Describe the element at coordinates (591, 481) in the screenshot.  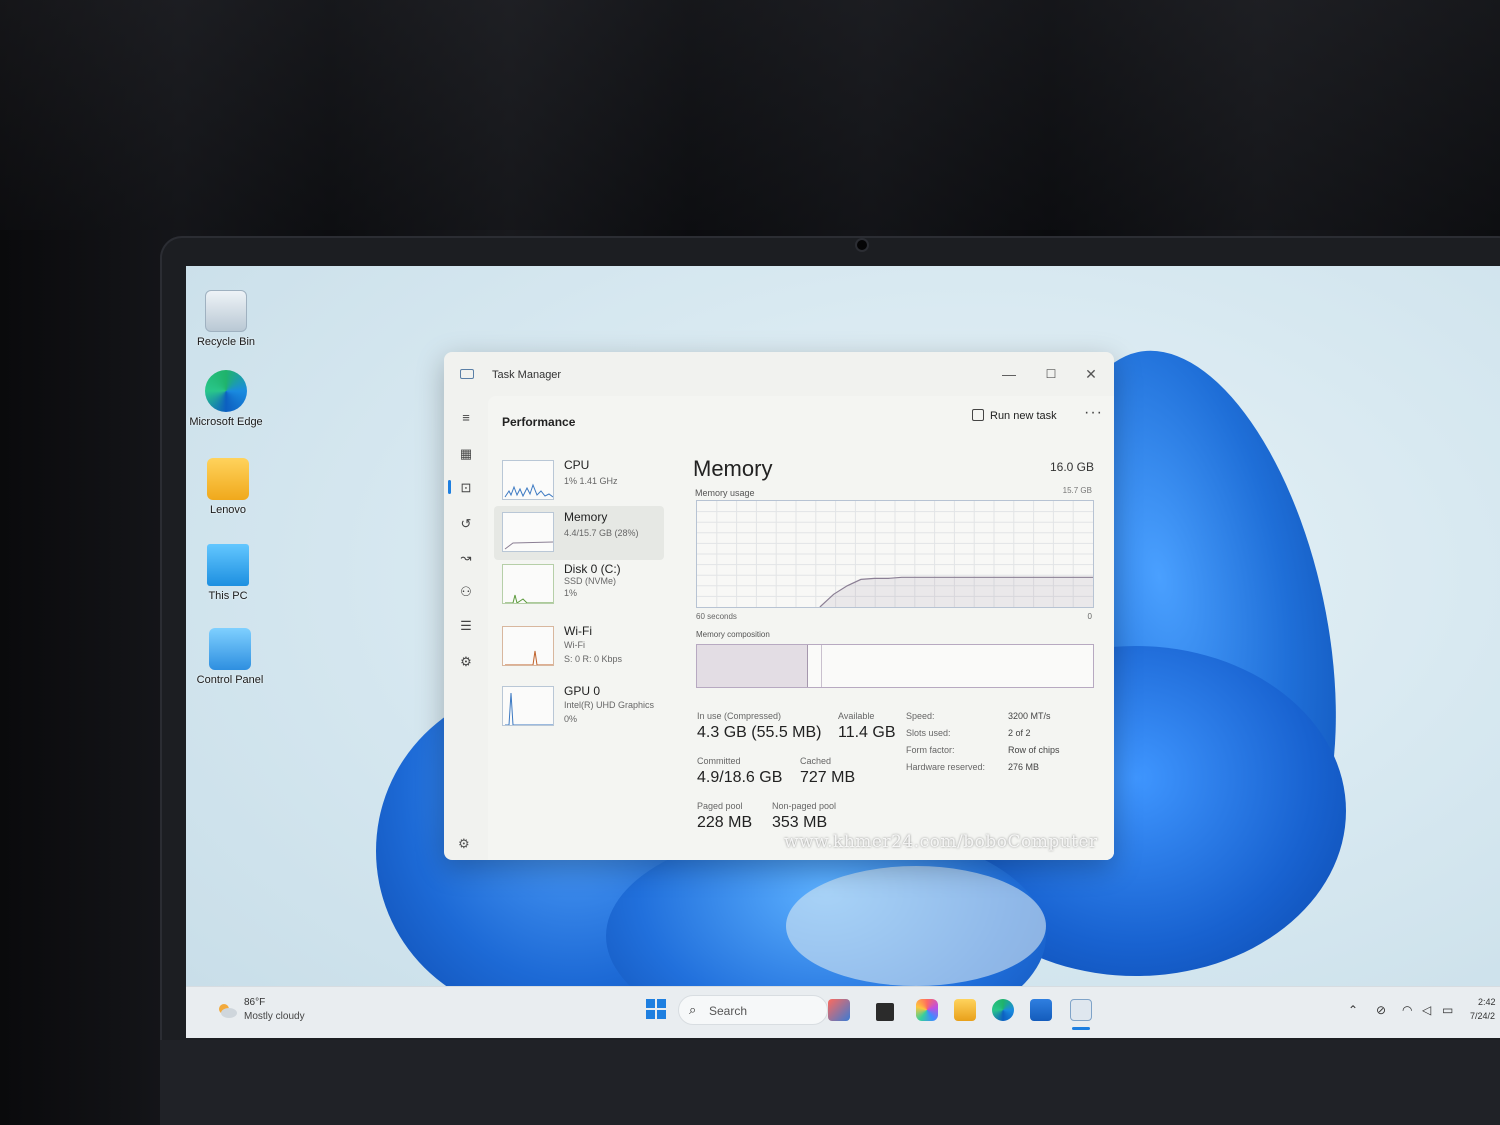
I see `resource-detail: 1% 1.41 GHz` at that location.